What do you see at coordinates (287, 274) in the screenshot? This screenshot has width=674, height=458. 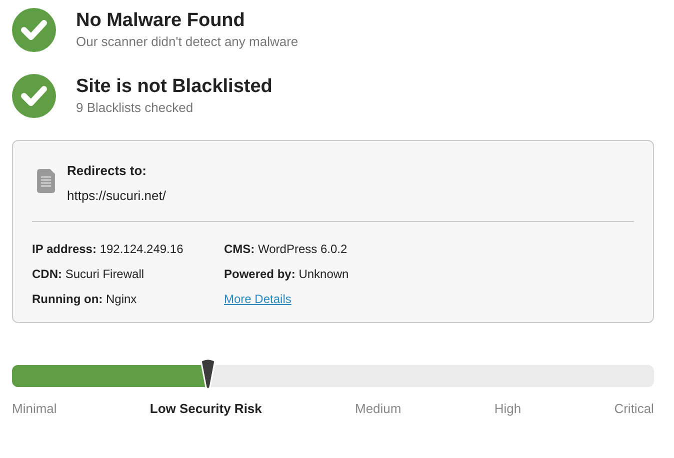 I see `detail-text: Powered by: Unknown` at bounding box center [287, 274].